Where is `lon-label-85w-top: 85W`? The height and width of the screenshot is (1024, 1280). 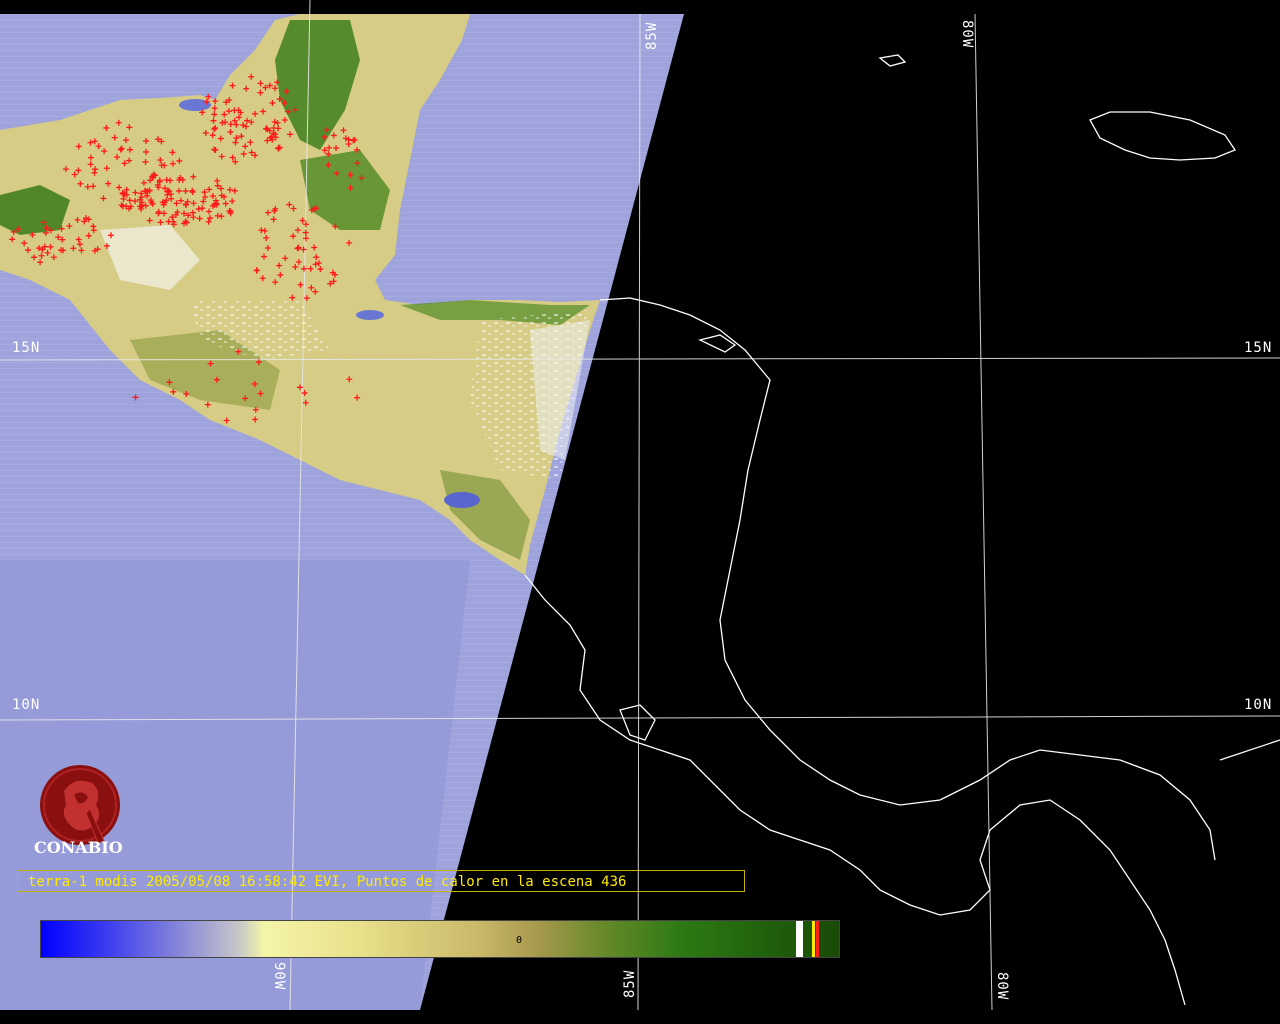
lon-label-85w-top: 85W is located at coordinates (652, 35).